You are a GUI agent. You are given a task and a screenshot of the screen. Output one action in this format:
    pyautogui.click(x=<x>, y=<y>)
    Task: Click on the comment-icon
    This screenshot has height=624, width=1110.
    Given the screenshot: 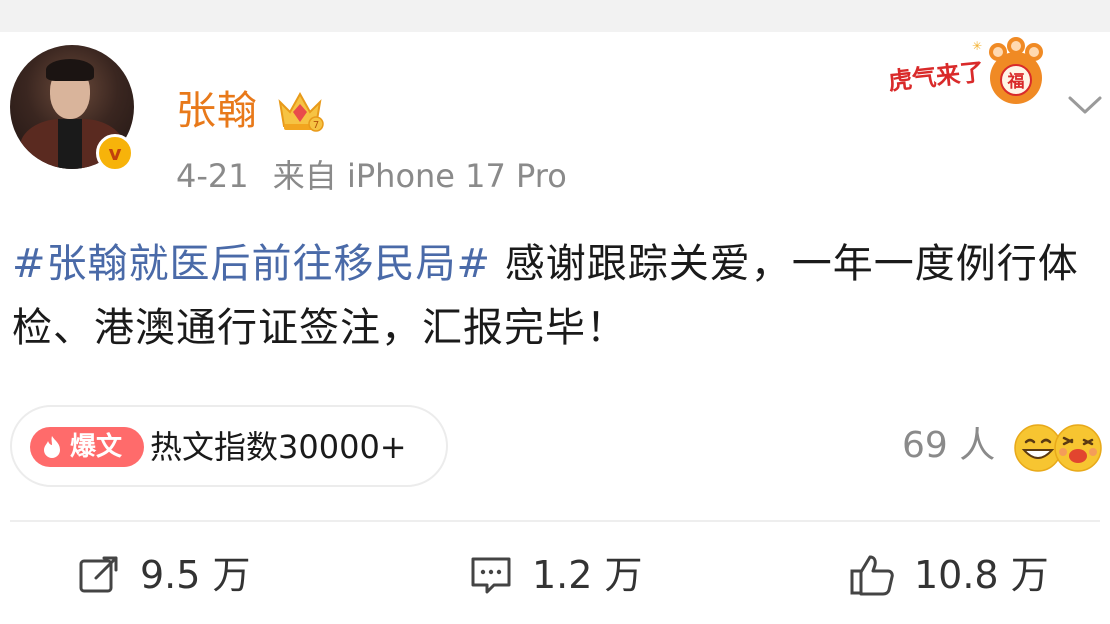 What is the action you would take?
    pyautogui.click(x=491, y=575)
    